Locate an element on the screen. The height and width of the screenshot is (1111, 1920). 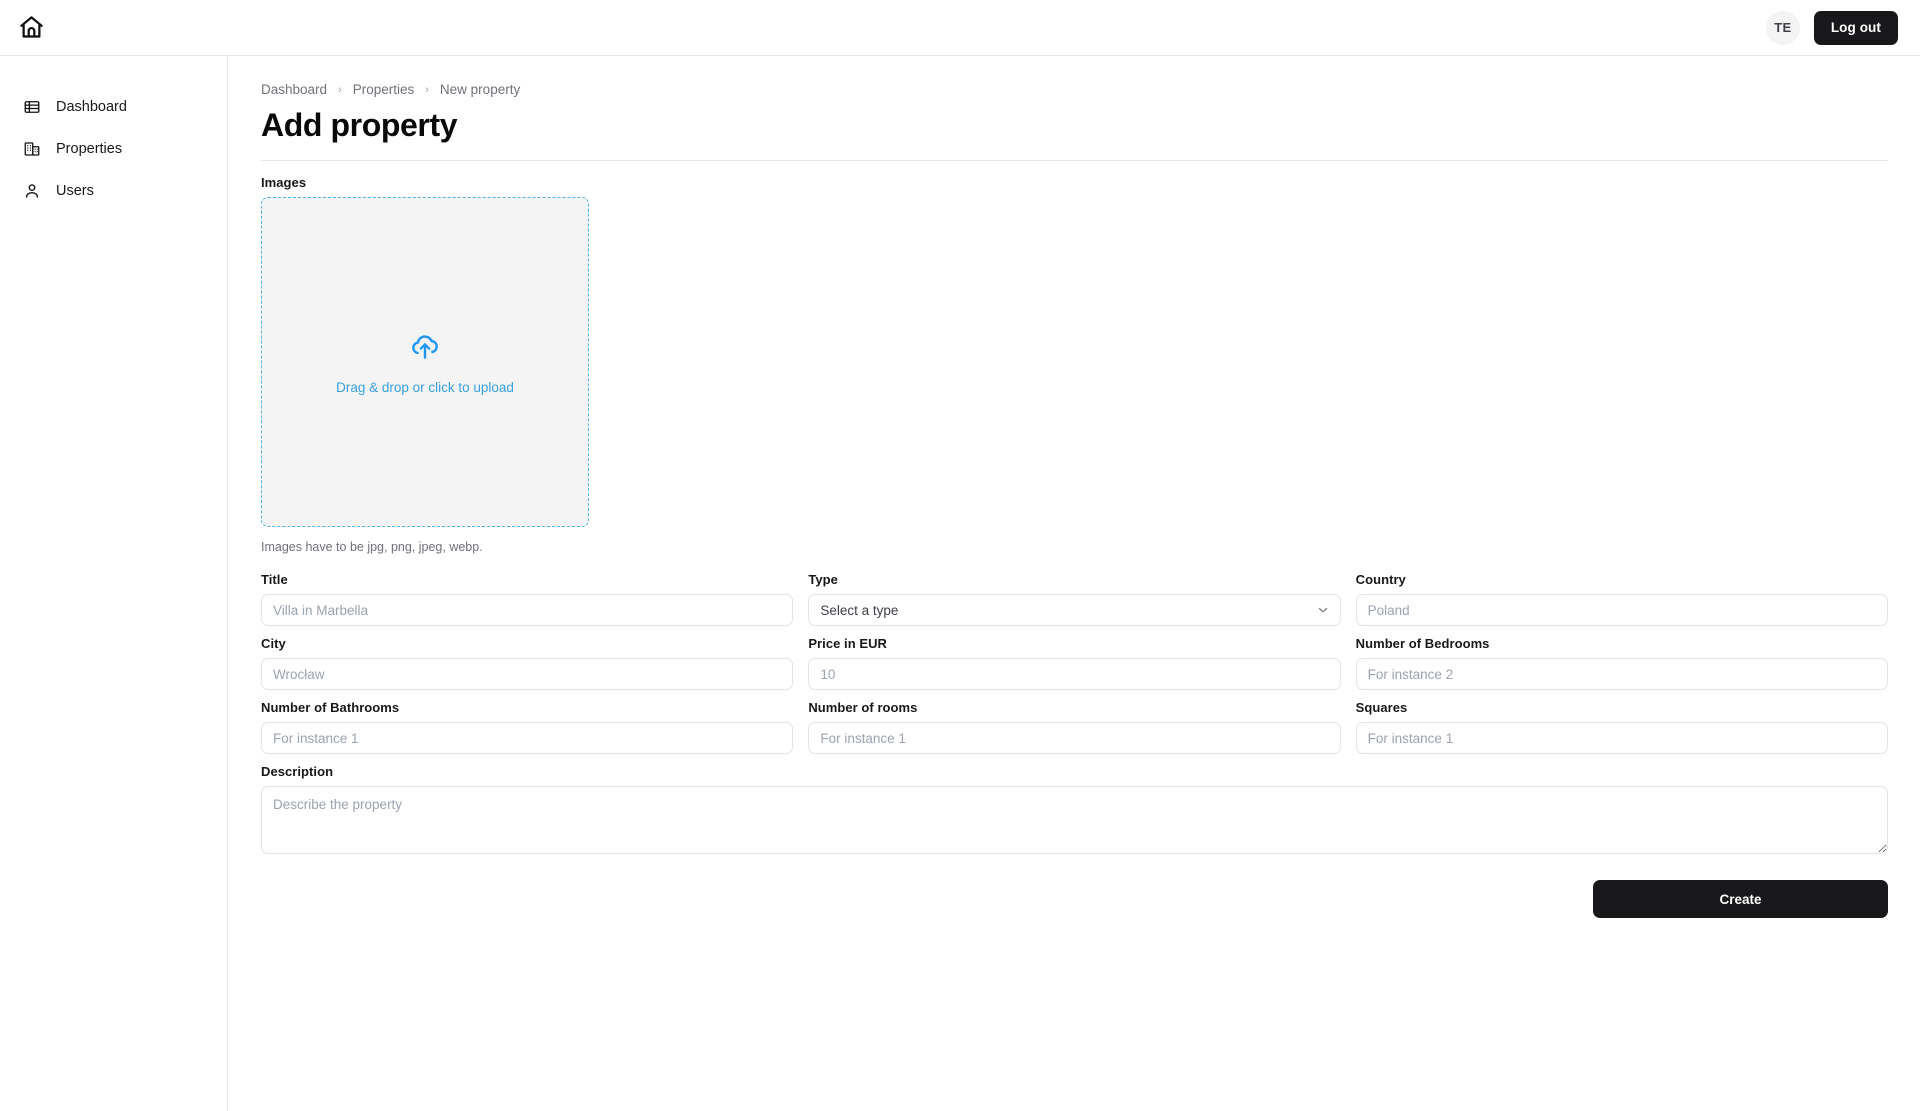
field-squares: Squares is located at coordinates (1621, 727).